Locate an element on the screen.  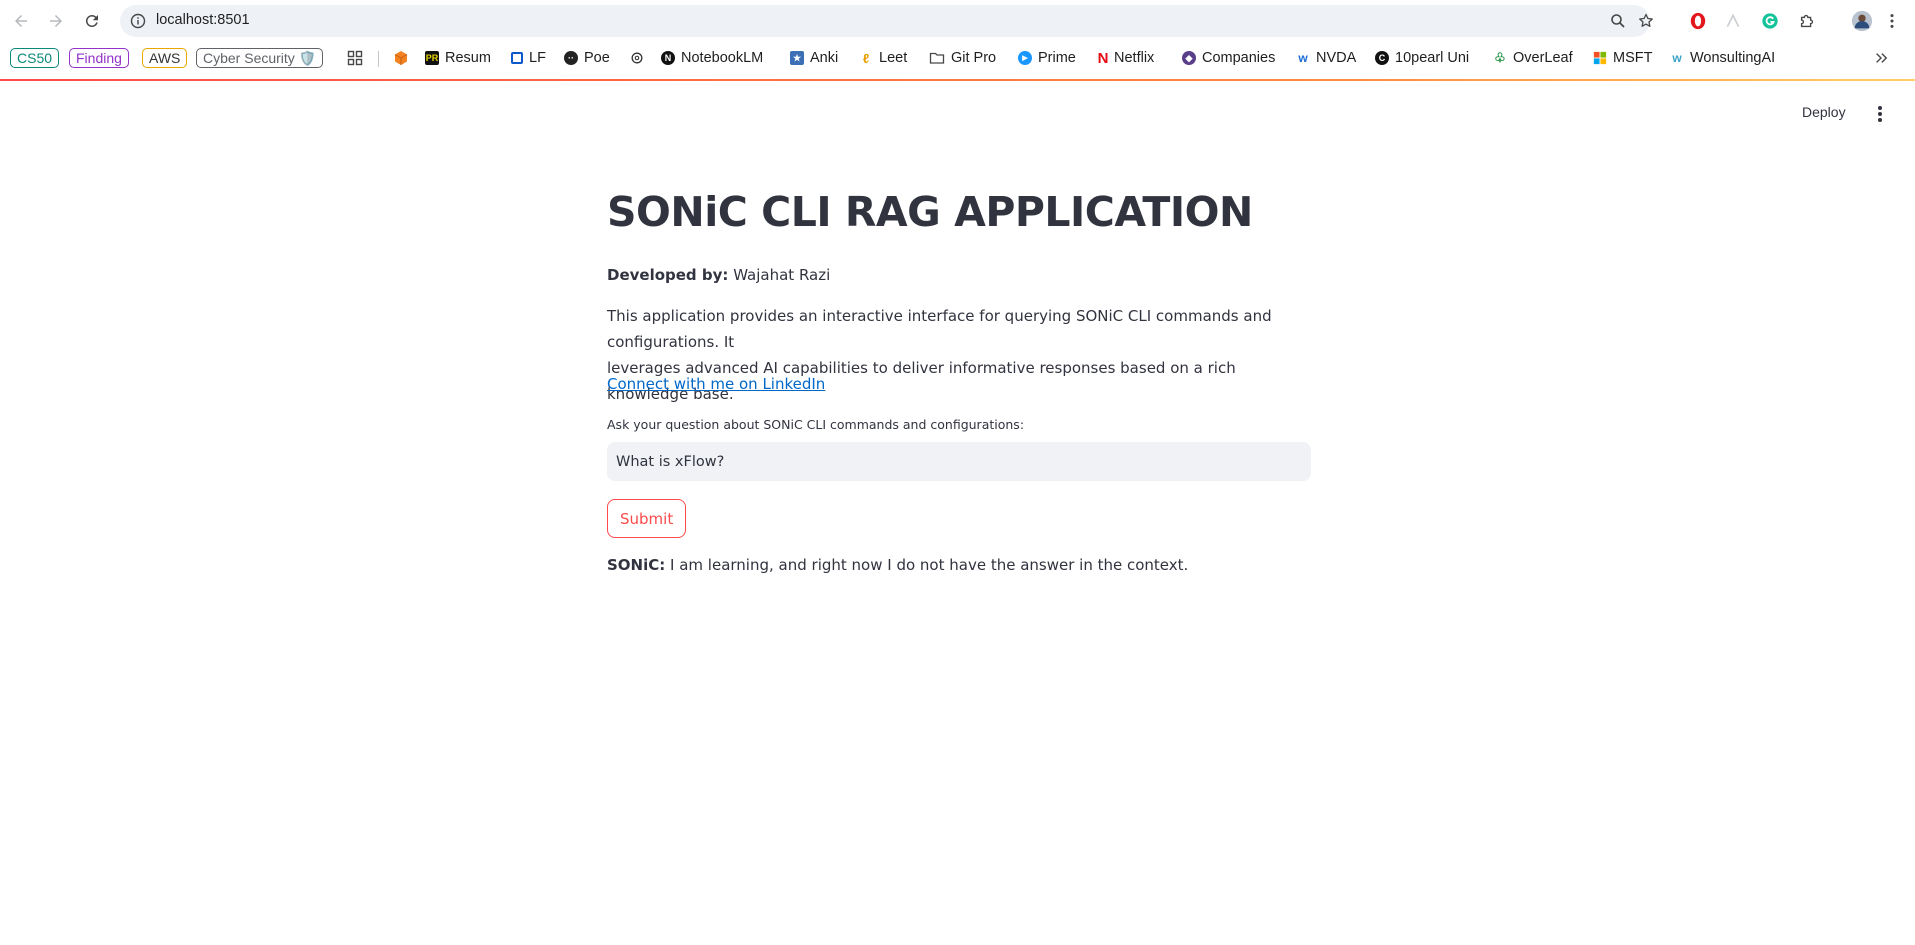
bookmark-label: 10pearl Uni is located at coordinates (1432, 58).